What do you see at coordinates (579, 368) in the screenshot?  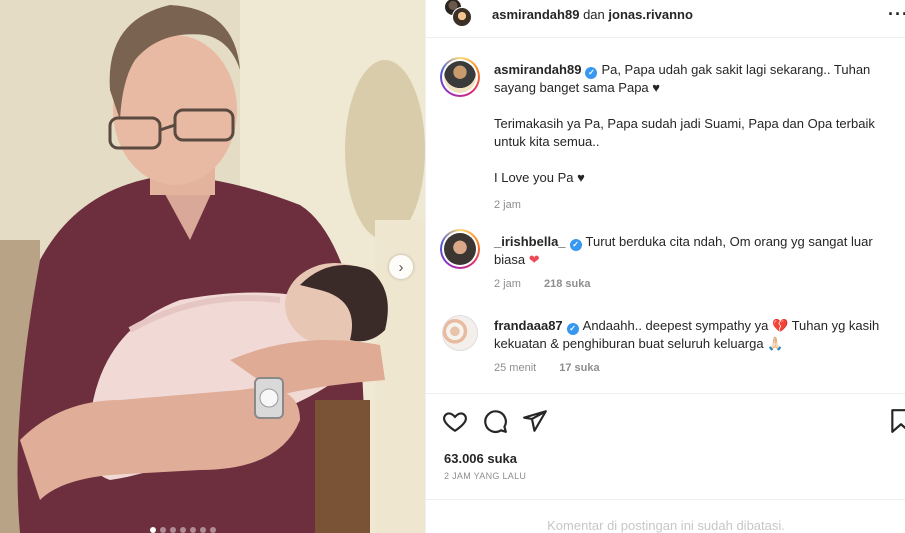 I see `comment-likes: 17 suka` at bounding box center [579, 368].